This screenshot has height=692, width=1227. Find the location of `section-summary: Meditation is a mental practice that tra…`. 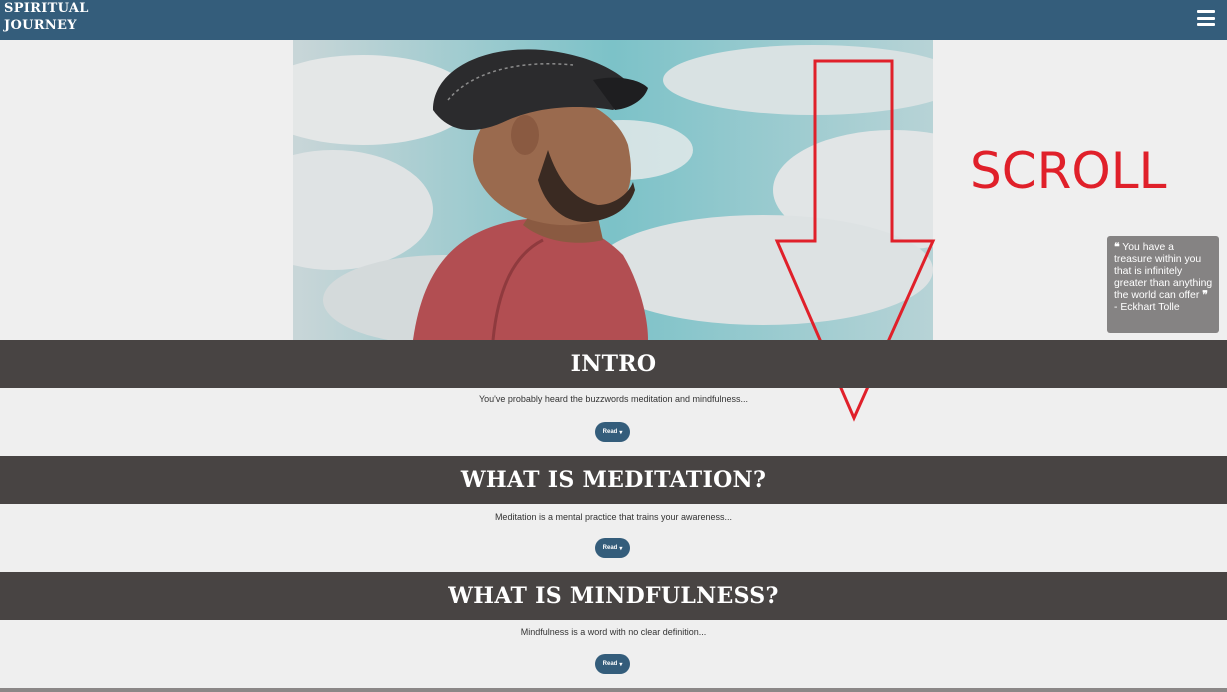

section-summary: Meditation is a mental practice that tra… is located at coordinates (613, 517).